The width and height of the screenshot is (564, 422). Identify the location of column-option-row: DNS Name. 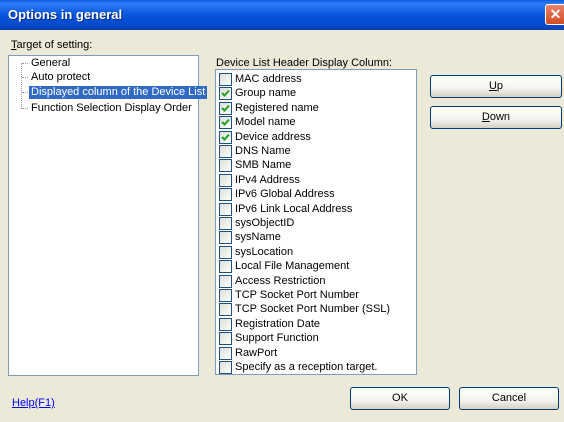
(316, 152).